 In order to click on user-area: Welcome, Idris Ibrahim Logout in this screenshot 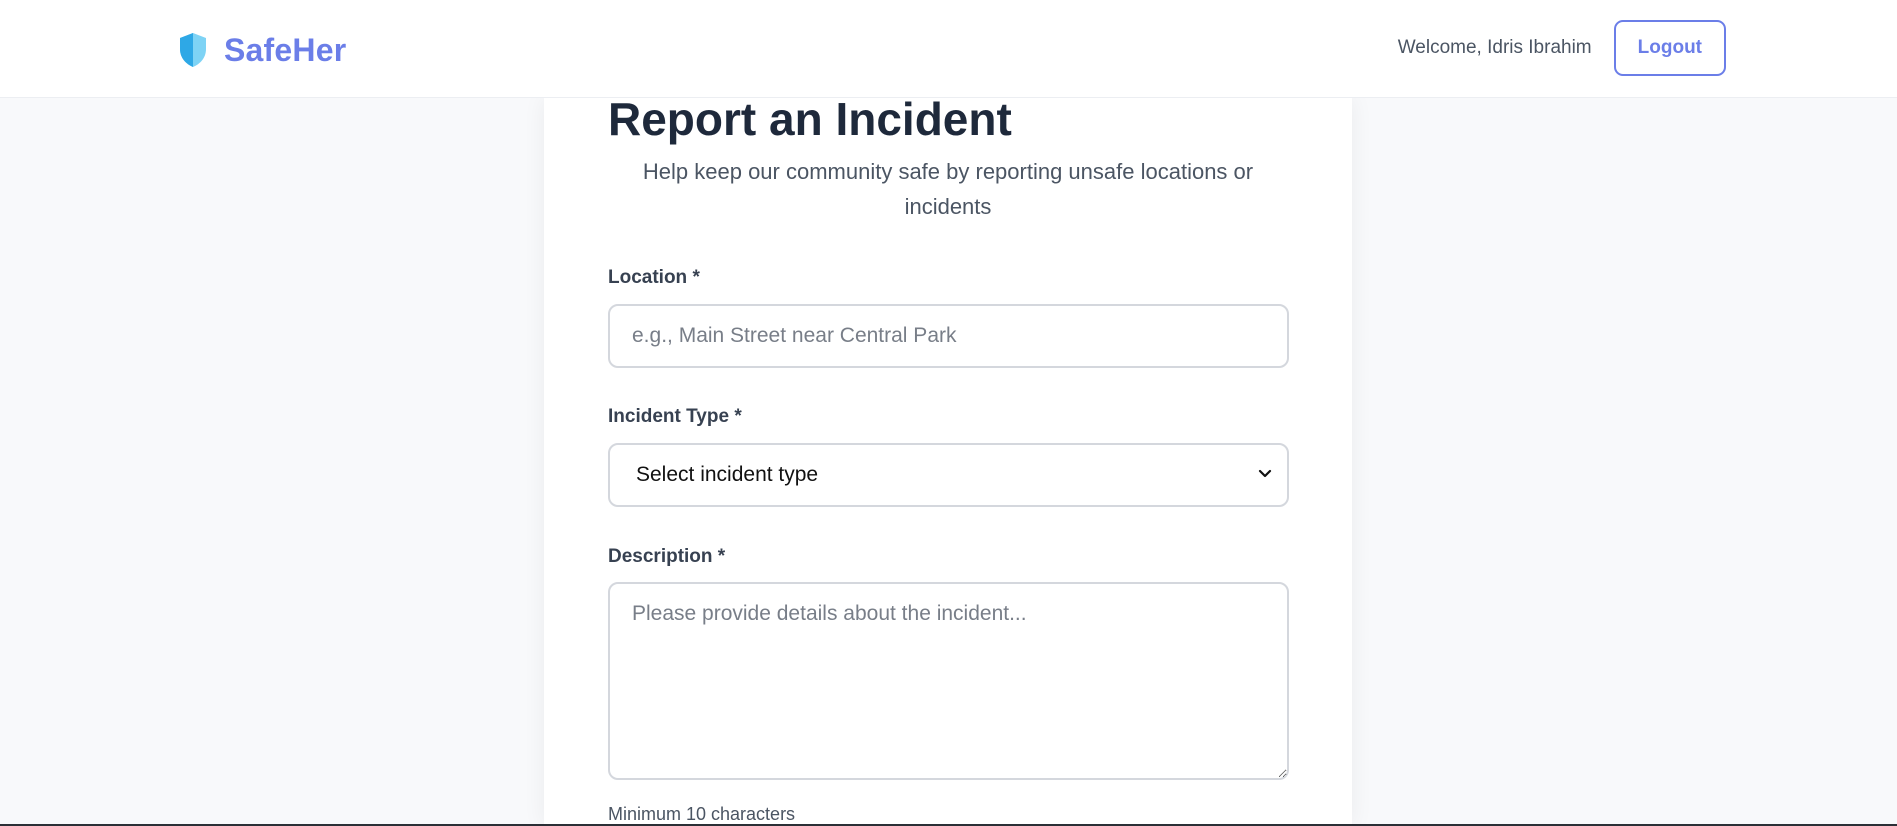, I will do `click(1562, 48)`.